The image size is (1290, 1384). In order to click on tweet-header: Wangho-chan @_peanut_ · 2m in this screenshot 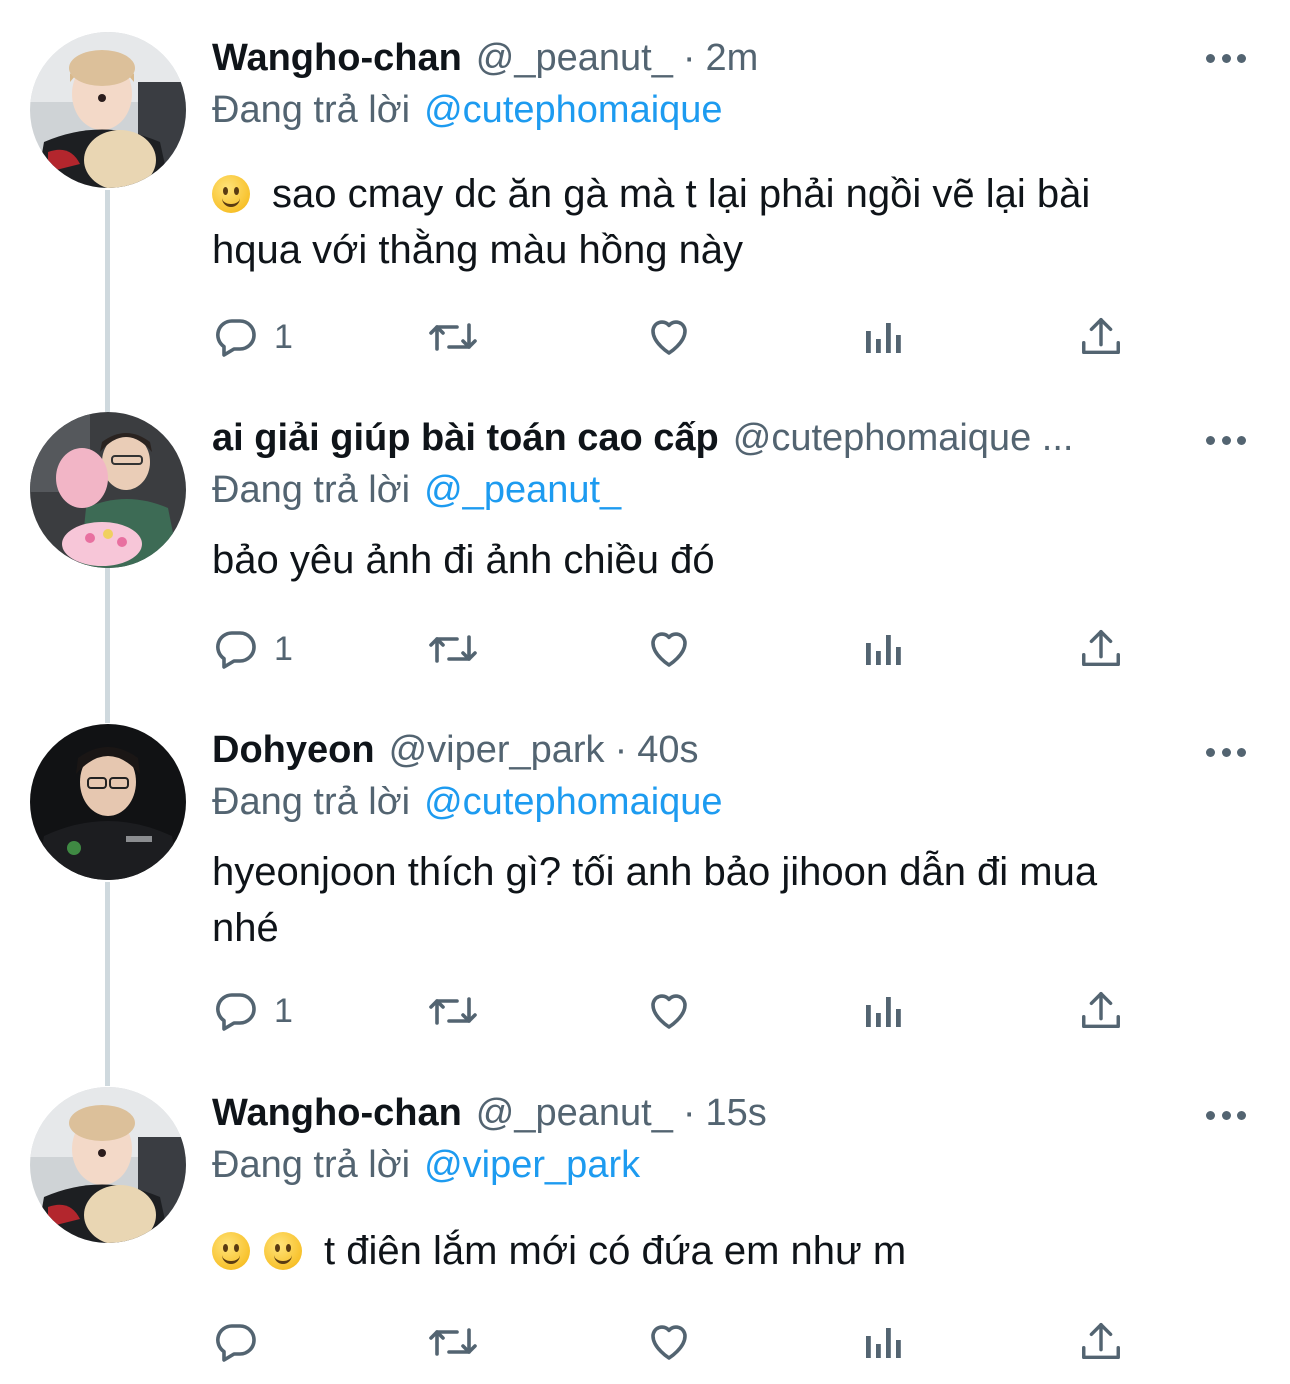, I will do `click(727, 58)`.